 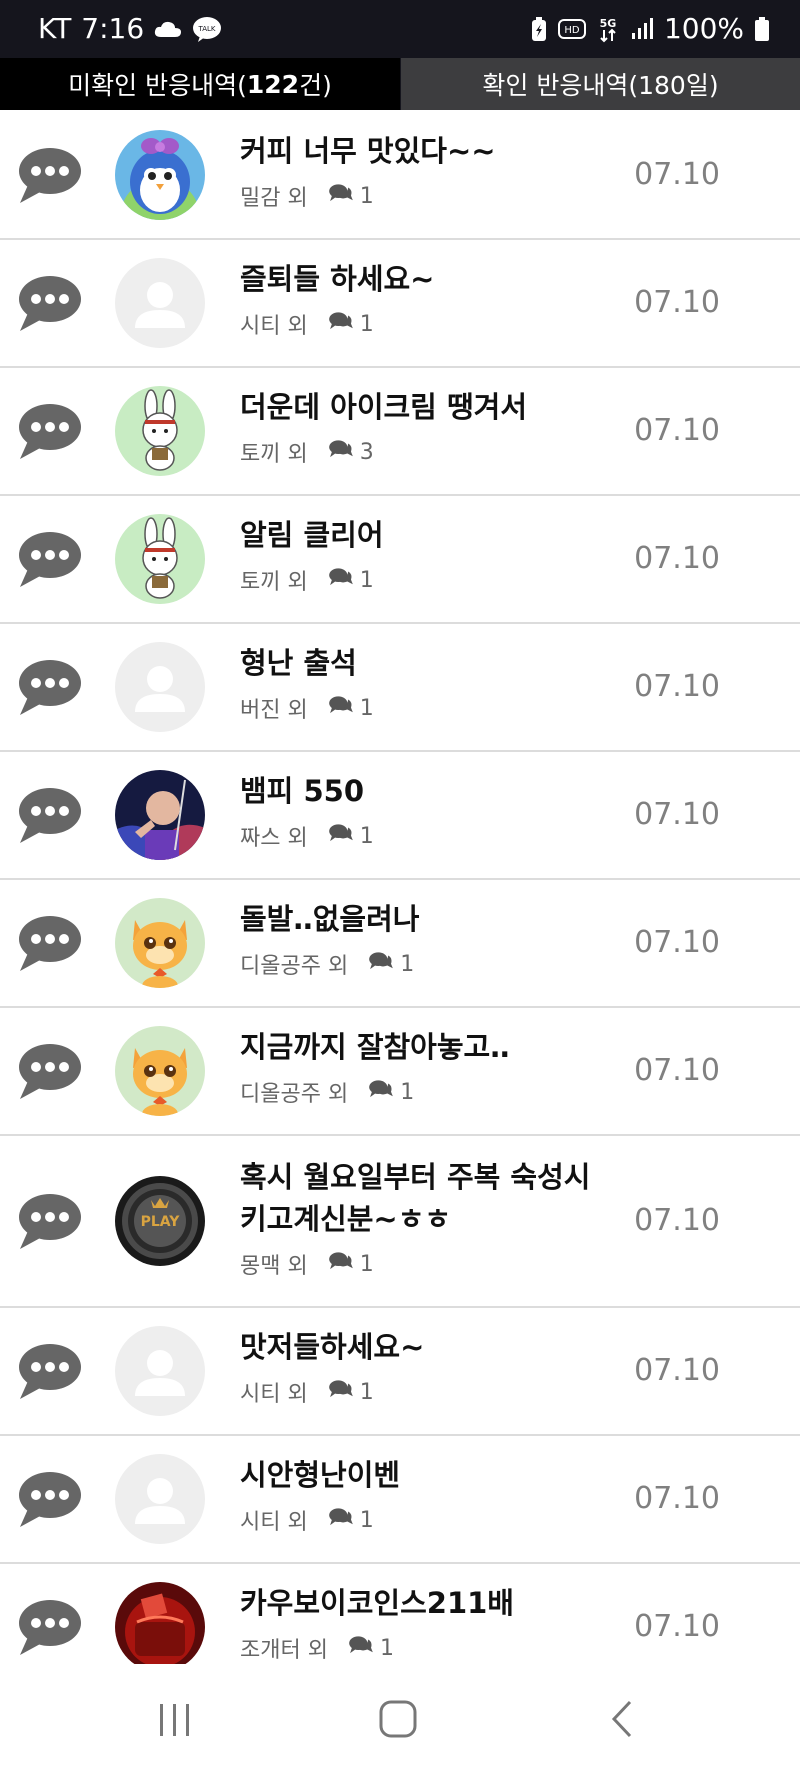 What do you see at coordinates (430, 427) in the screenshot?
I see `reaction-text: 더운데 아이크림 땡겨서 토끼 외 3` at bounding box center [430, 427].